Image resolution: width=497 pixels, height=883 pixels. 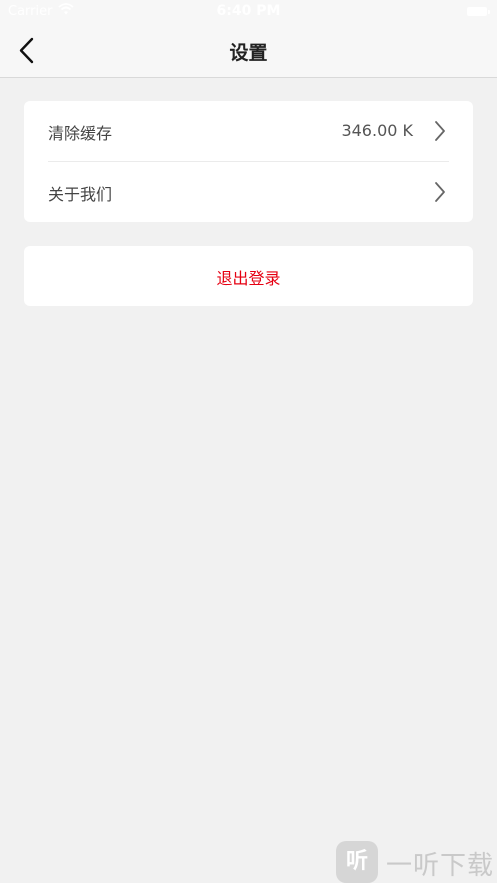 I want to click on clear-cache-label: 清除缓存, so click(x=80, y=133).